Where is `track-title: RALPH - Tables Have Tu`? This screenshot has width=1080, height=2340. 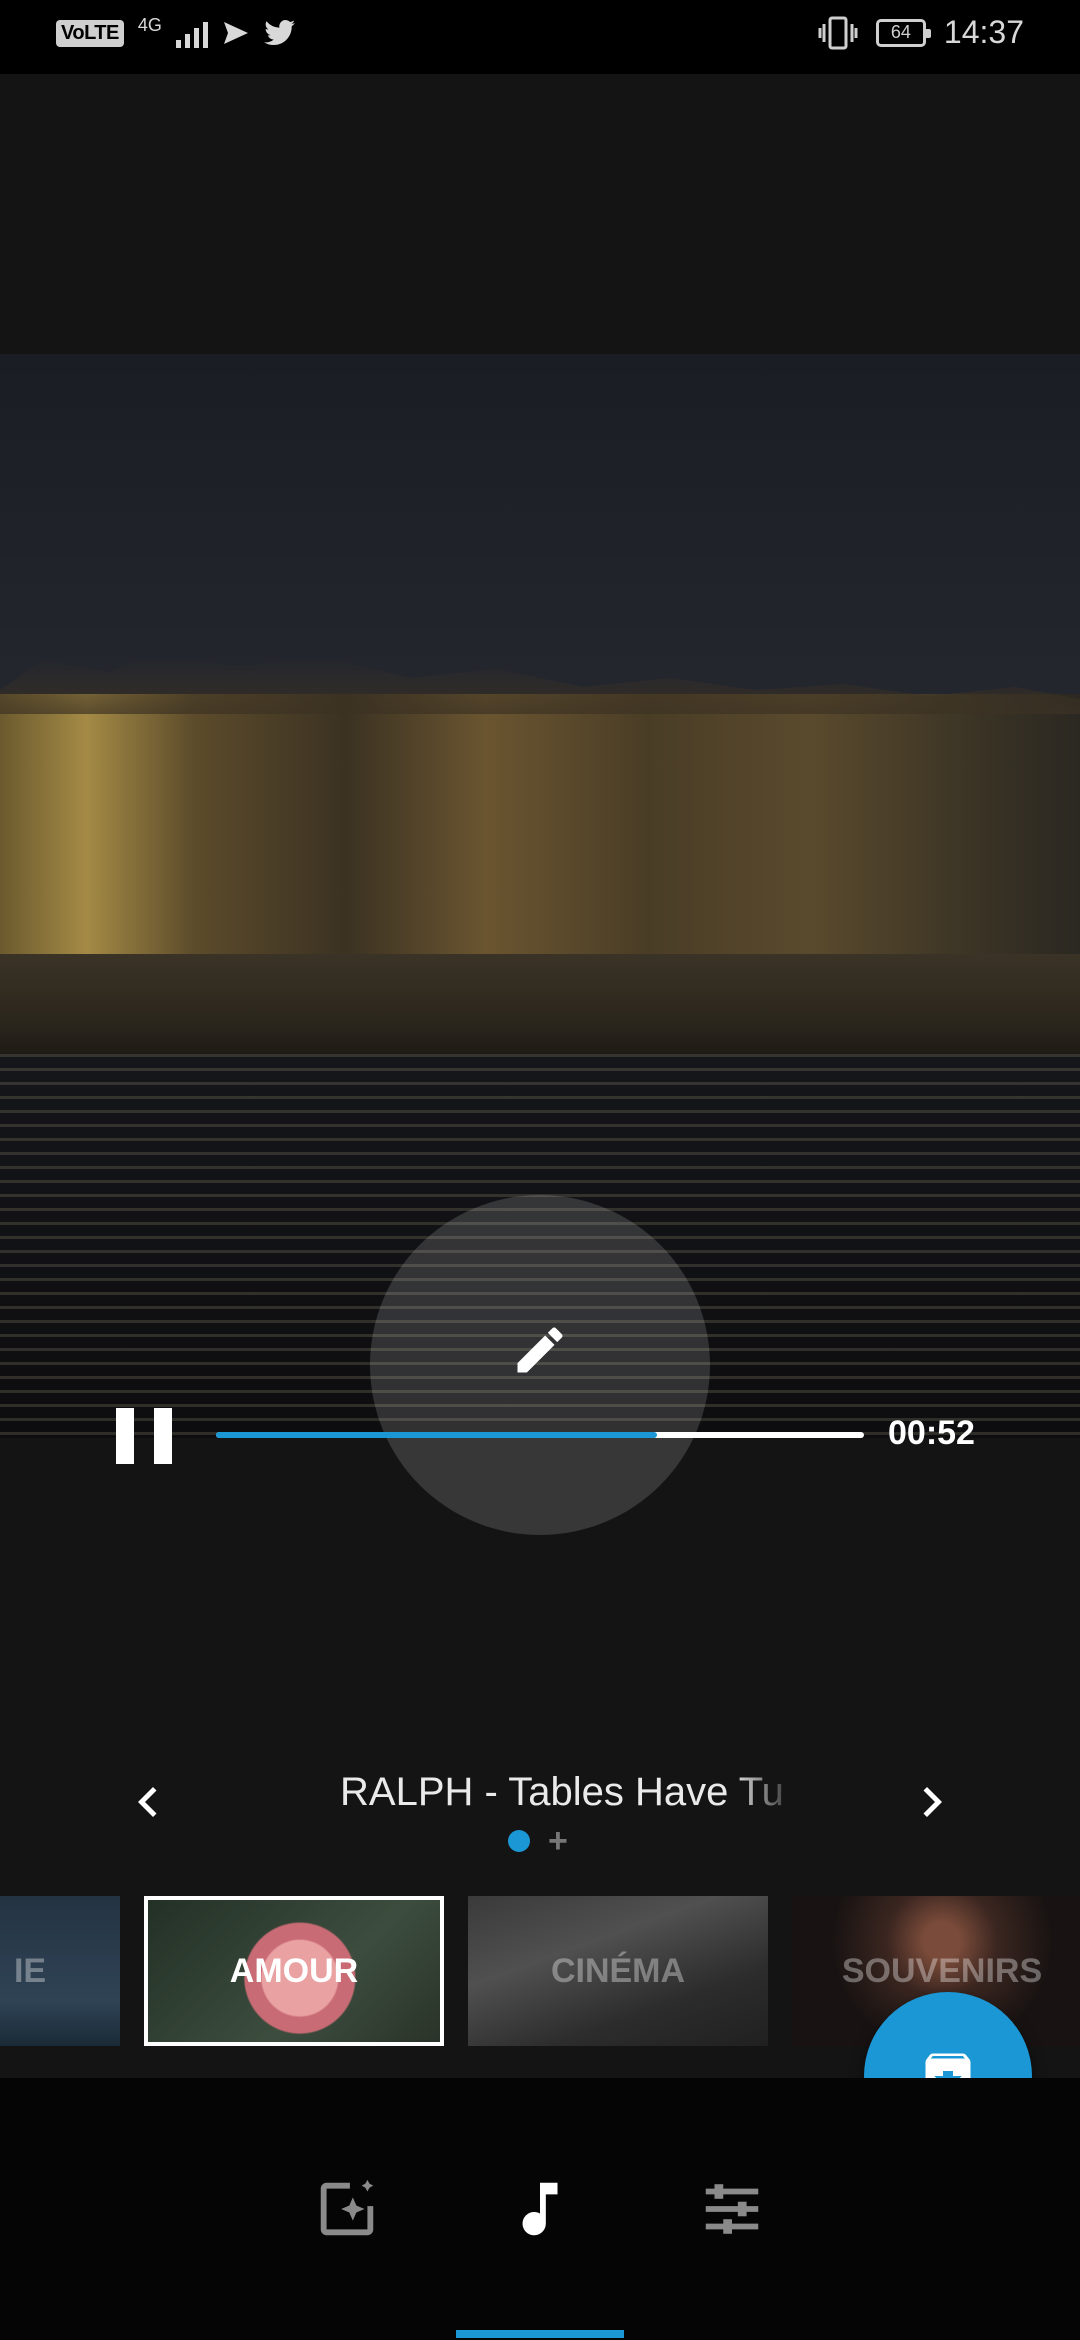 track-title: RALPH - Tables Have Tu is located at coordinates (562, 1792).